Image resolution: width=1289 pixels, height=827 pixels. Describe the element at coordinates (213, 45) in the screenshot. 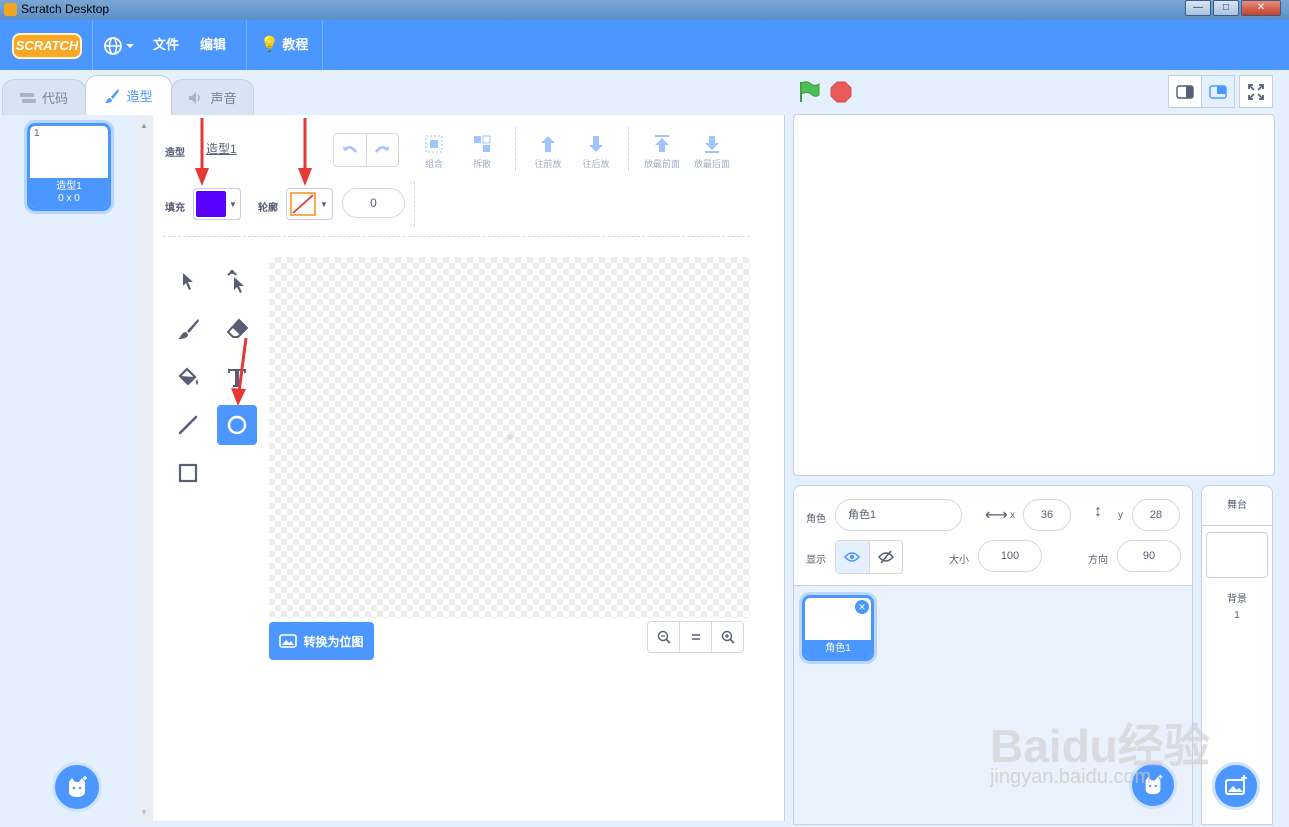

I see `edit-menu: 编辑` at that location.